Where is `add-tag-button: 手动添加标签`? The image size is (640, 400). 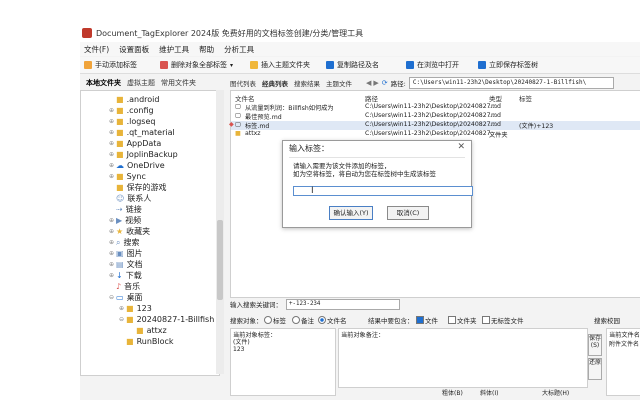 add-tag-button: 手动添加标签 is located at coordinates (110, 65).